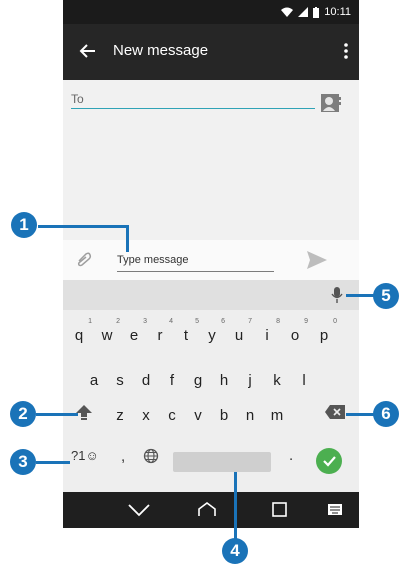  What do you see at coordinates (235, 508) in the screenshot?
I see `callout-4-line` at bounding box center [235, 508].